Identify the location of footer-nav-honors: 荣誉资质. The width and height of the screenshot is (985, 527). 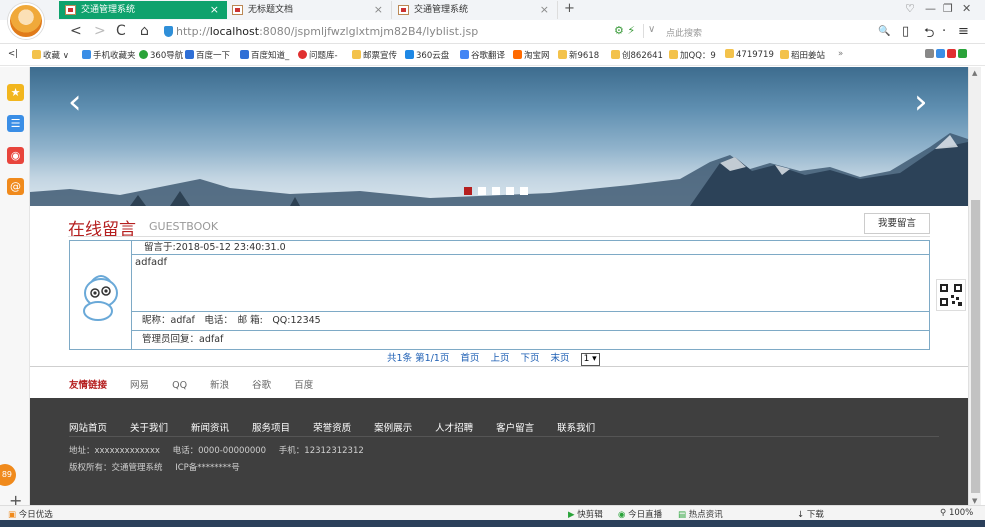
(332, 428).